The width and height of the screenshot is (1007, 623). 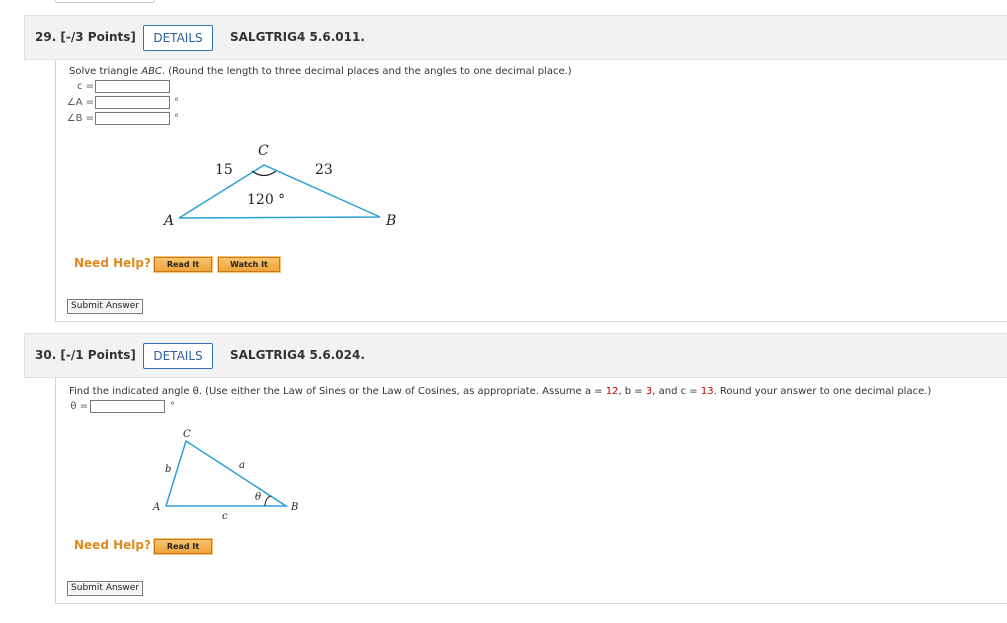 I want to click on question-number: 29. [-/3 Points], so click(x=85, y=37).